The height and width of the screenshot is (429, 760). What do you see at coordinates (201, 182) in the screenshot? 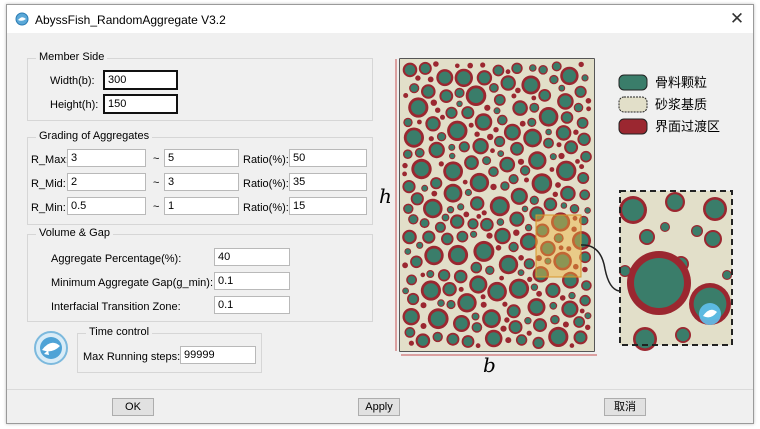
I see `r-mid-max-input` at bounding box center [201, 182].